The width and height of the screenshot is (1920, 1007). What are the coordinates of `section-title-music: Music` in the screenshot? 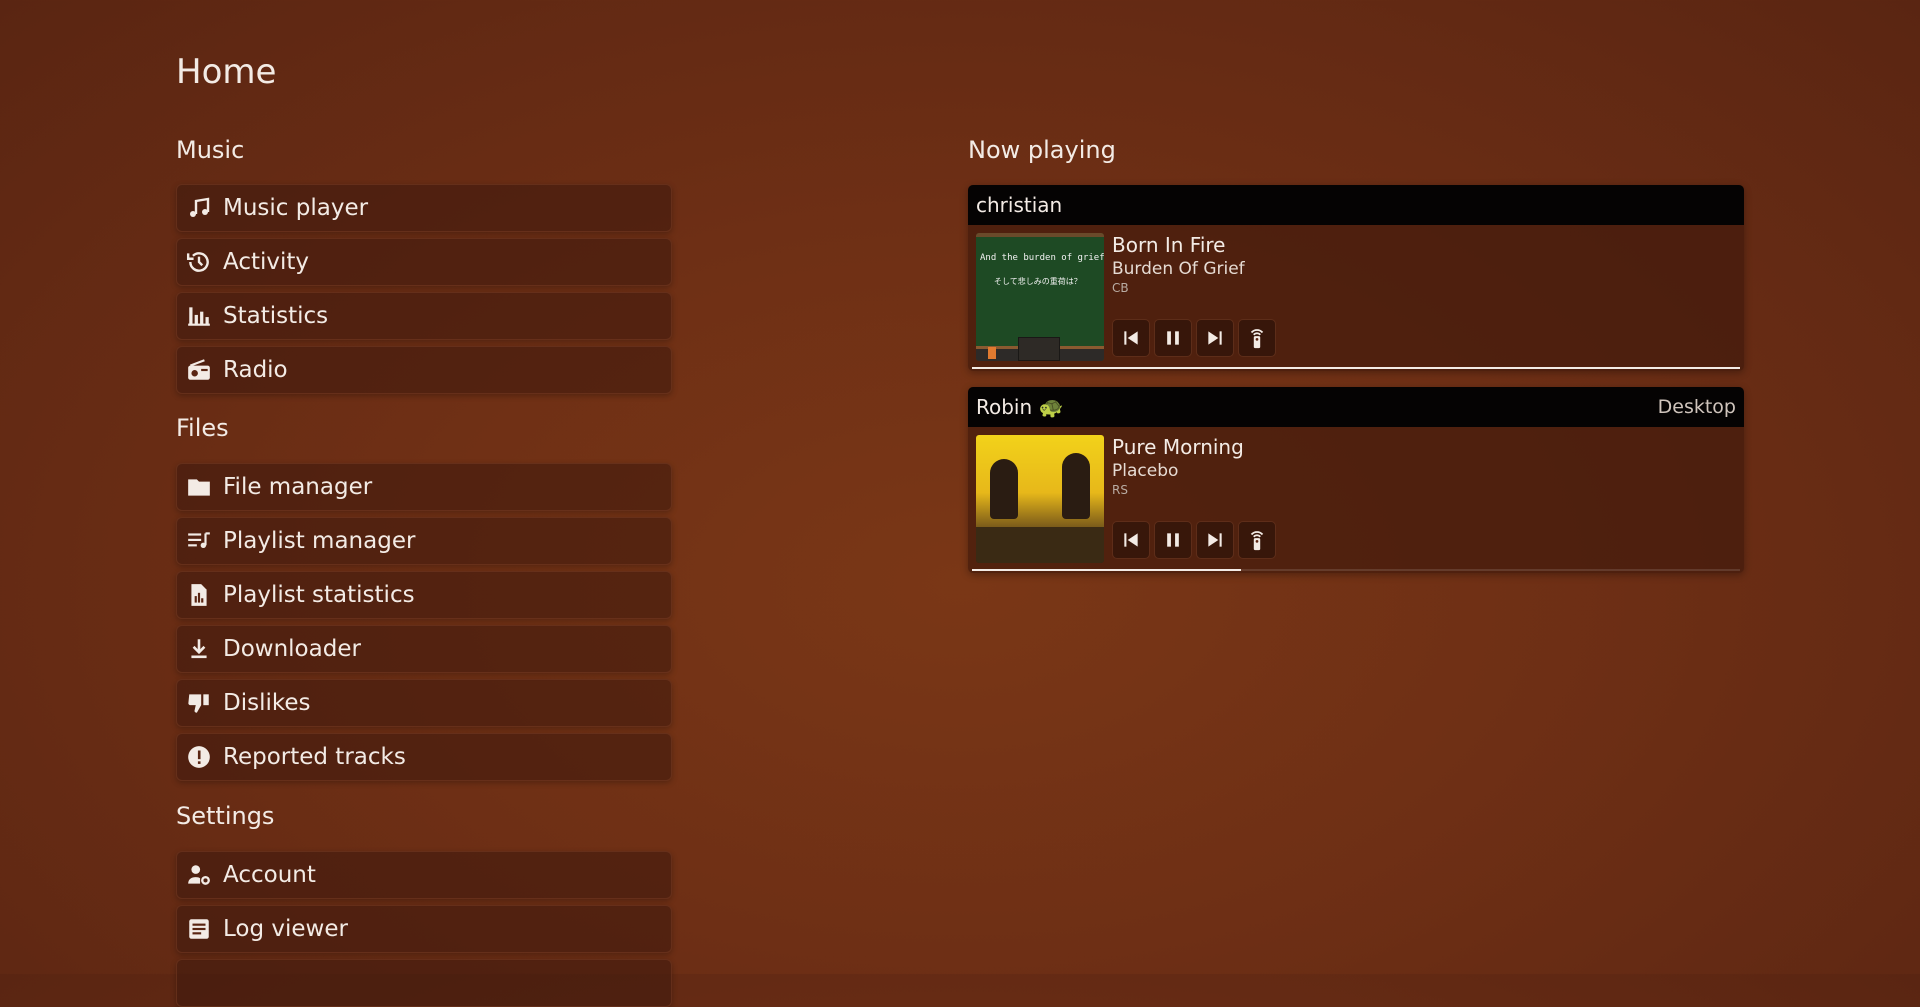 It's located at (210, 150).